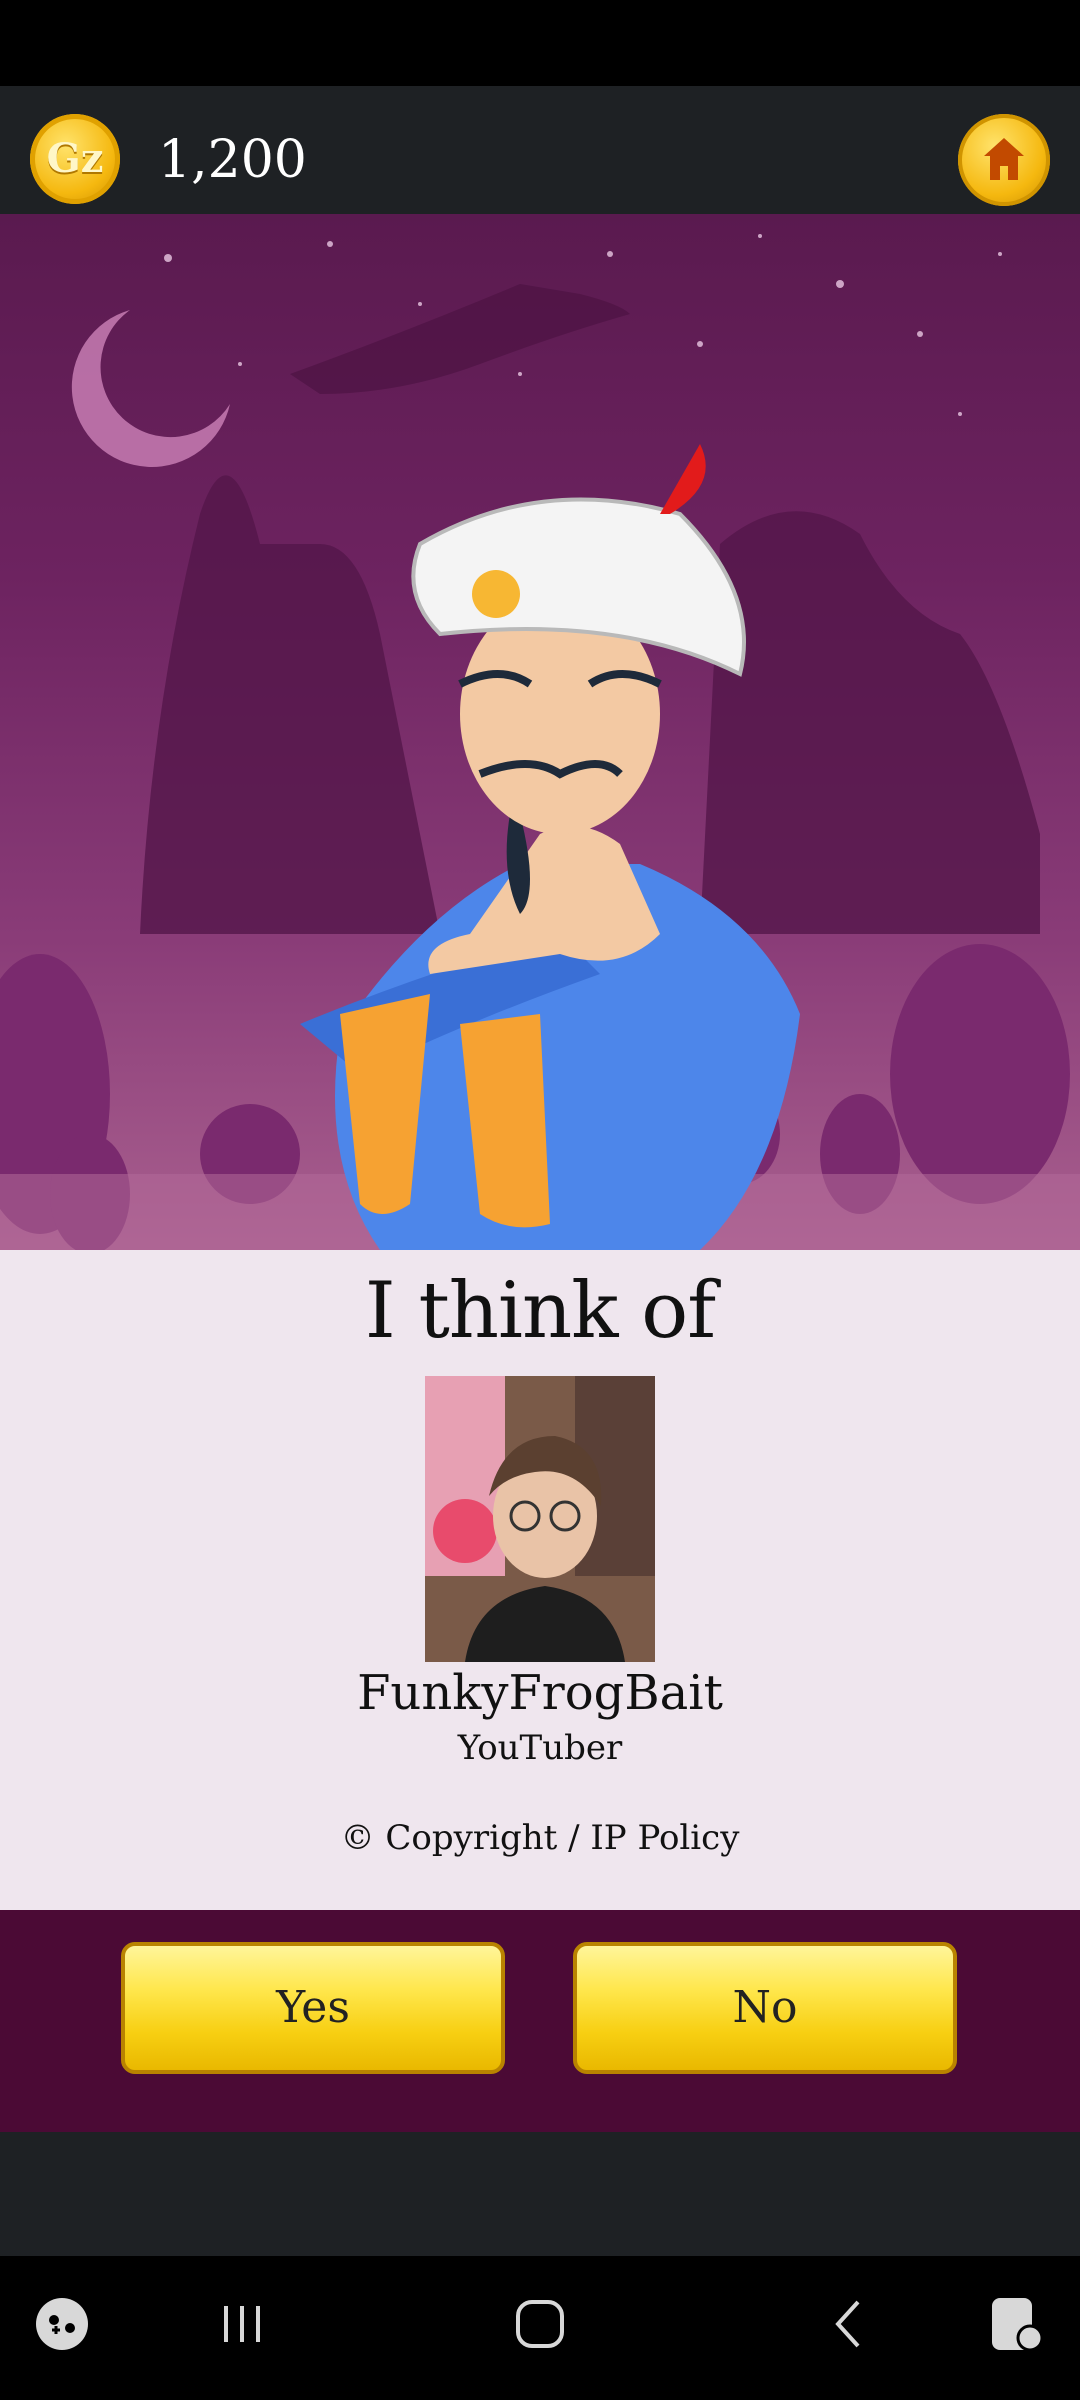 Image resolution: width=1080 pixels, height=2400 pixels. What do you see at coordinates (540, 1311) in the screenshot?
I see `result-title: I think of` at bounding box center [540, 1311].